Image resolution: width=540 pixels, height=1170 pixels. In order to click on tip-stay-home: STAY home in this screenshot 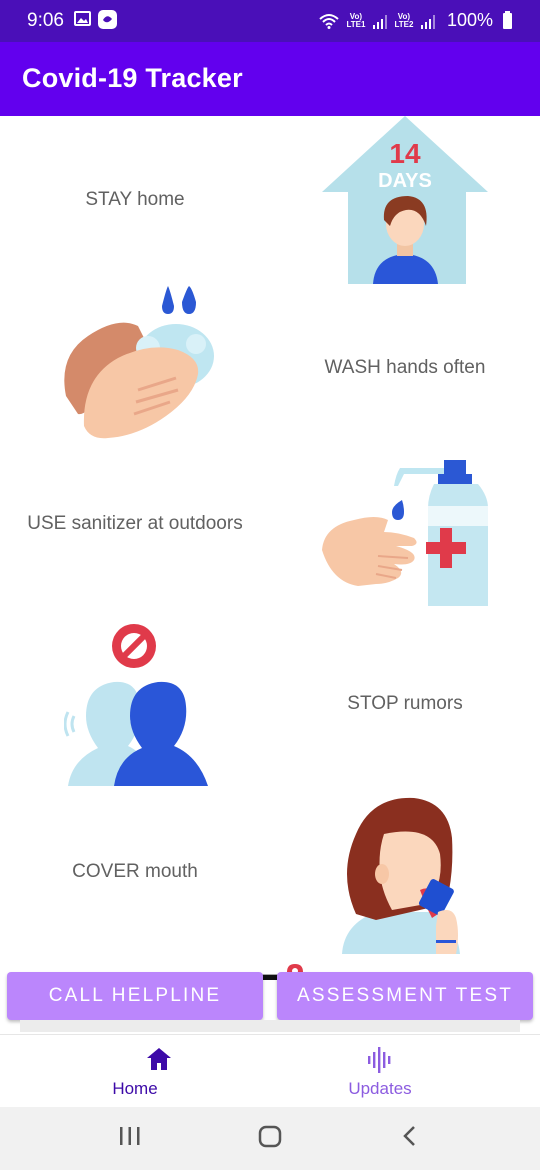, I will do `click(135, 199)`.